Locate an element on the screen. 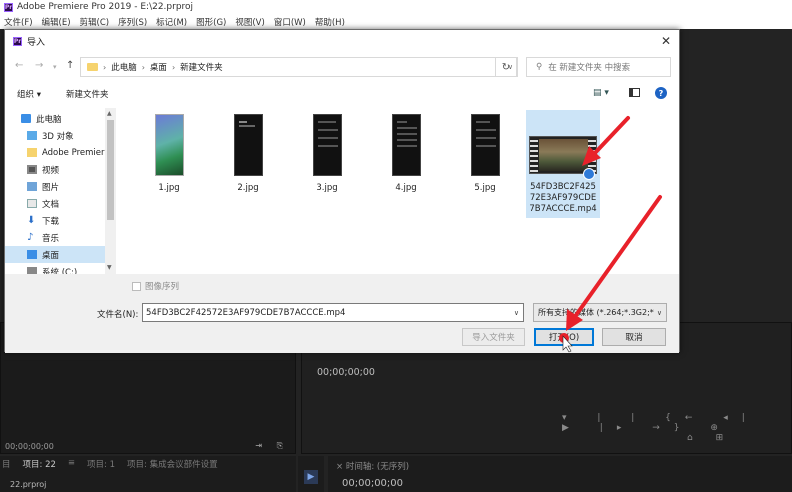  dialog-titlebar: Pr 导入 is located at coordinates (342, 41).